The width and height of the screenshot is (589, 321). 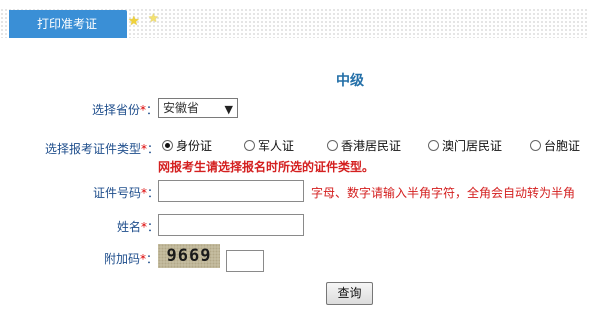 I want to click on id-type-warning: 网报考生请选择报名时所选的证件类型。, so click(x=266, y=167).